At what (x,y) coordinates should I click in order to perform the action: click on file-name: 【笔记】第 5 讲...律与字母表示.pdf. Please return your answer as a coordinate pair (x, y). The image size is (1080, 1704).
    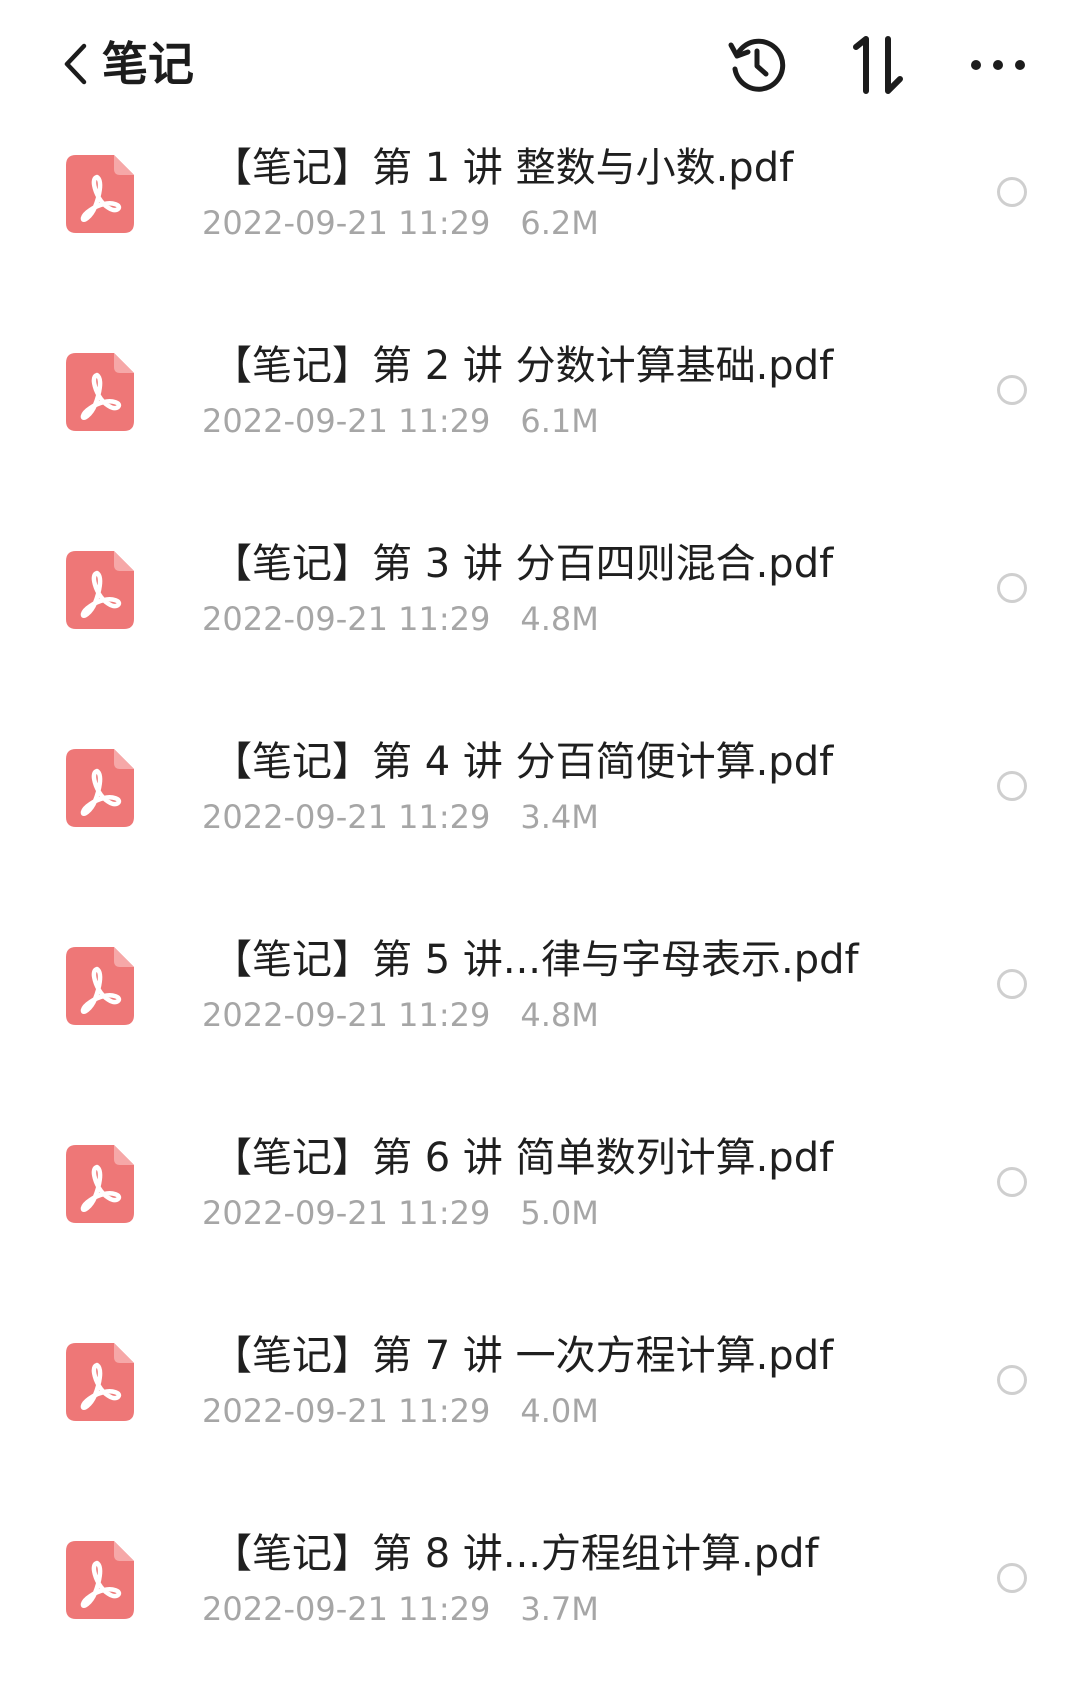
    Looking at the image, I should click on (535, 960).